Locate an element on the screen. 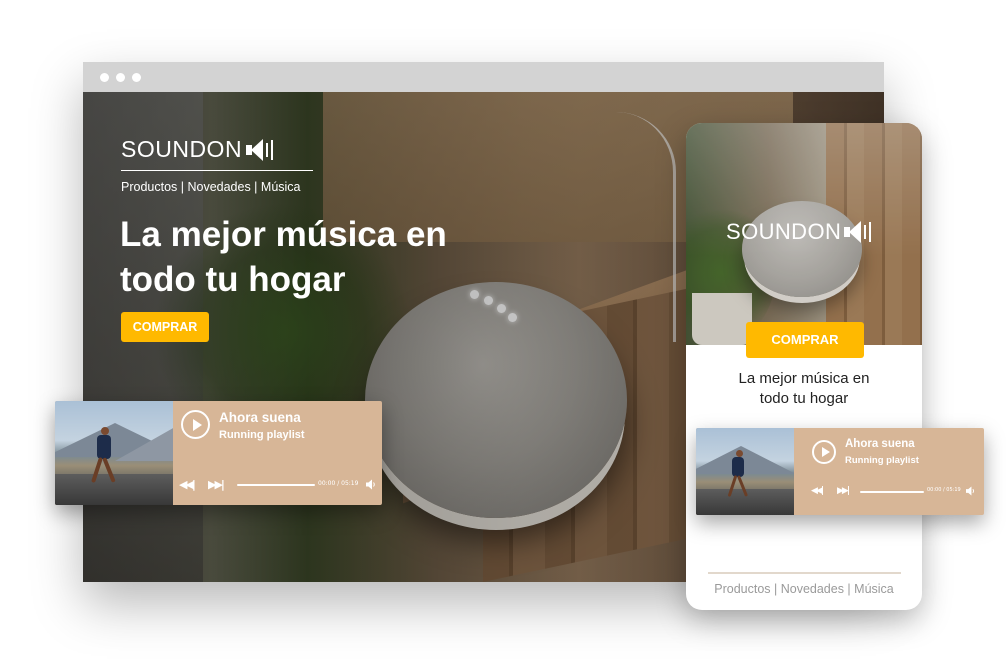 The width and height of the screenshot is (1006, 665). mobile-player-thumbnail is located at coordinates (745, 471).